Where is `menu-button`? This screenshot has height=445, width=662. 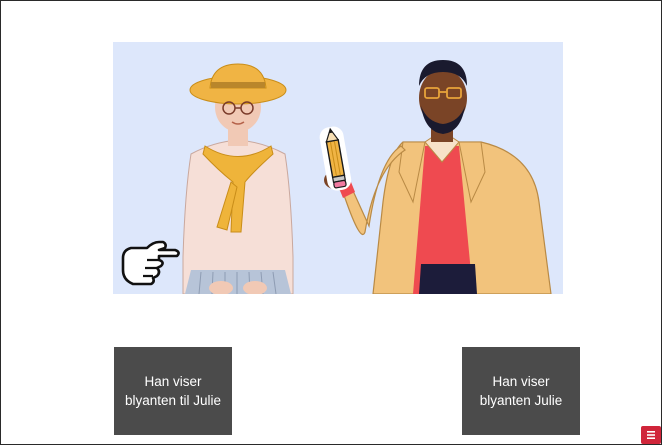 menu-button is located at coordinates (651, 435).